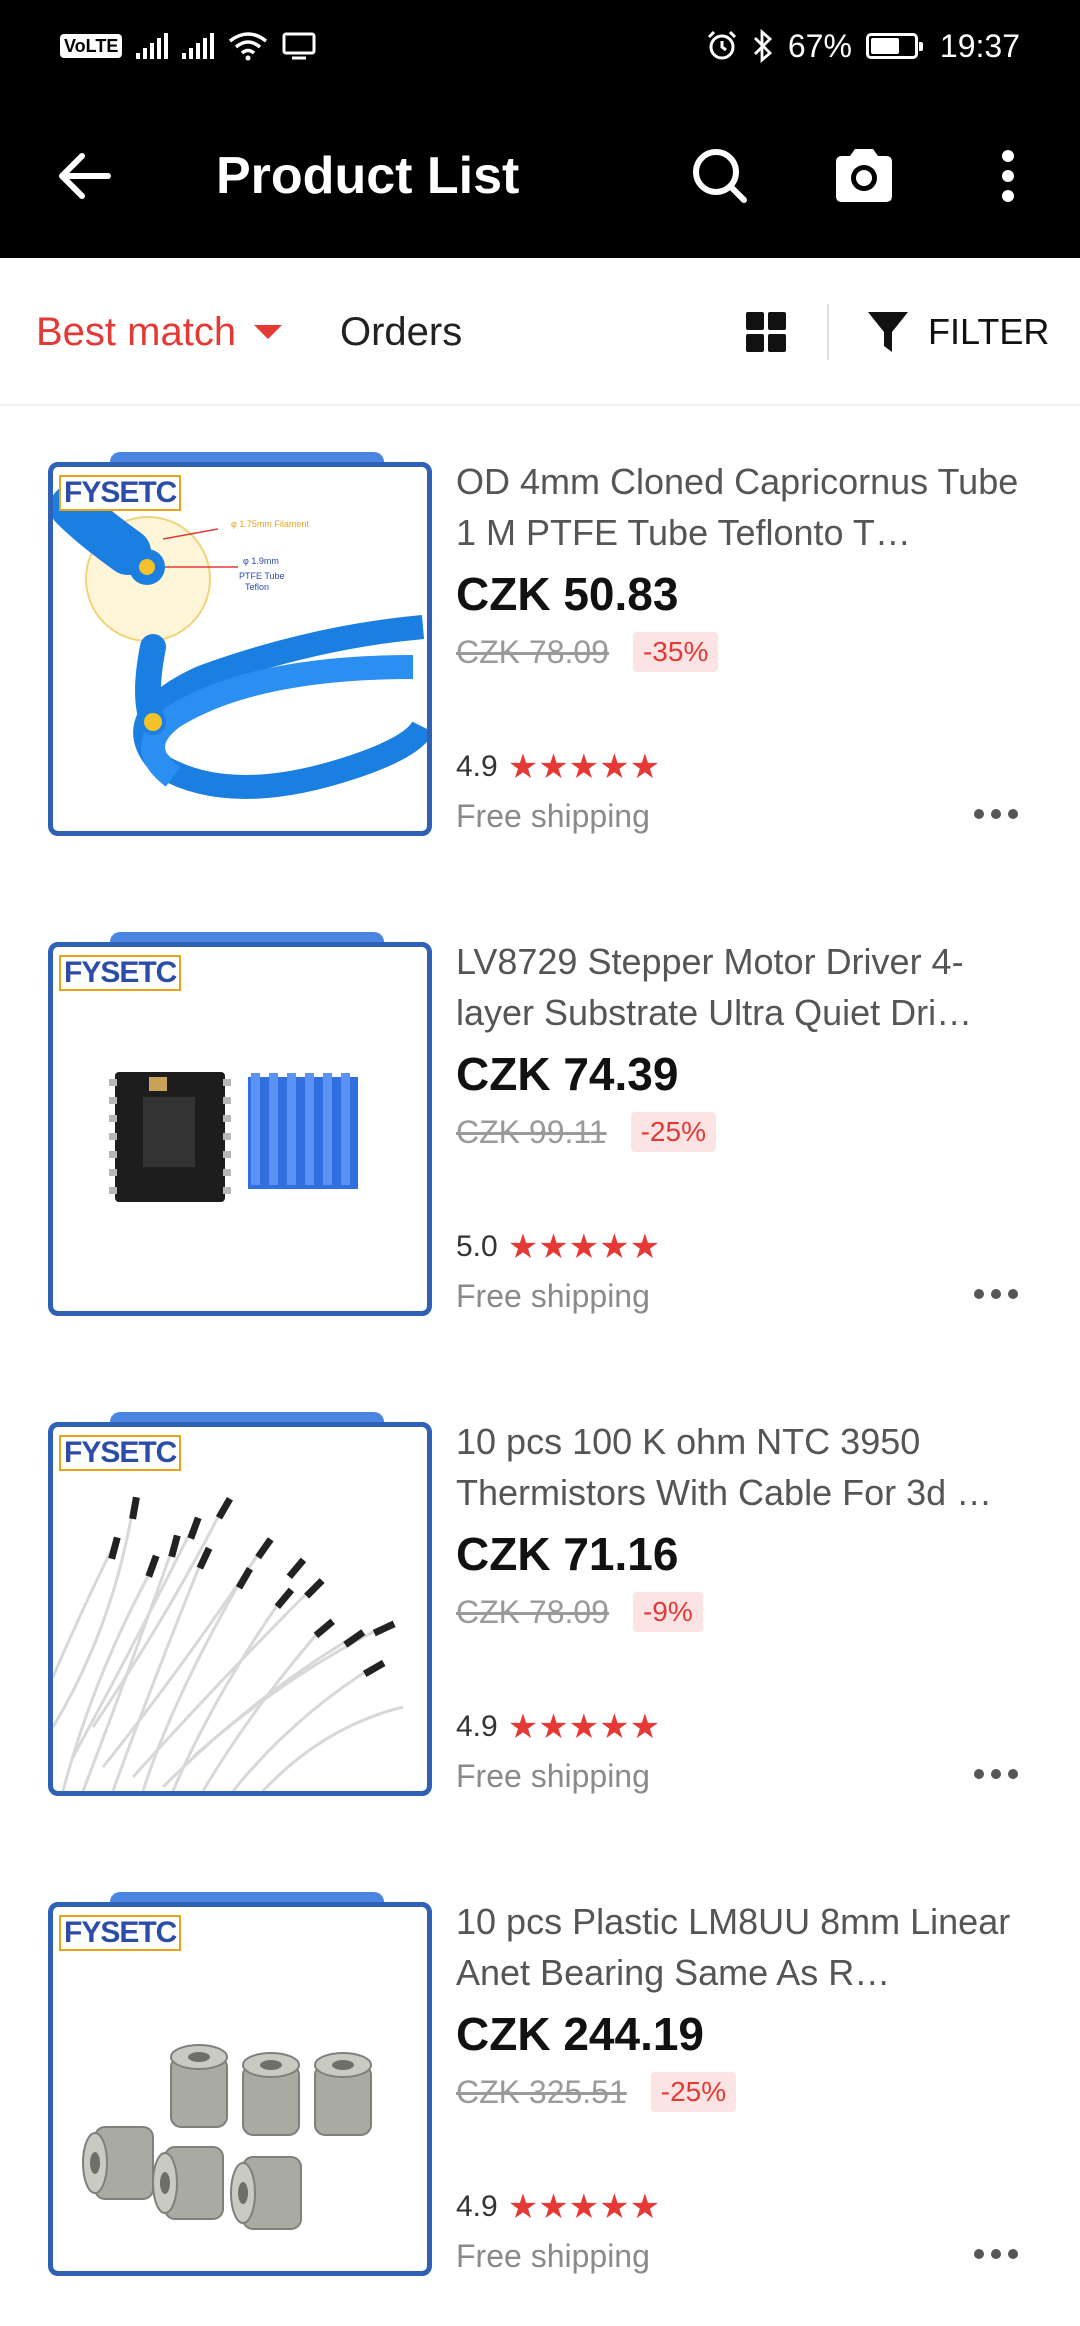 This screenshot has width=1080, height=2326. What do you see at coordinates (863, 46) in the screenshot?
I see `status-right: 67% 19:37` at bounding box center [863, 46].